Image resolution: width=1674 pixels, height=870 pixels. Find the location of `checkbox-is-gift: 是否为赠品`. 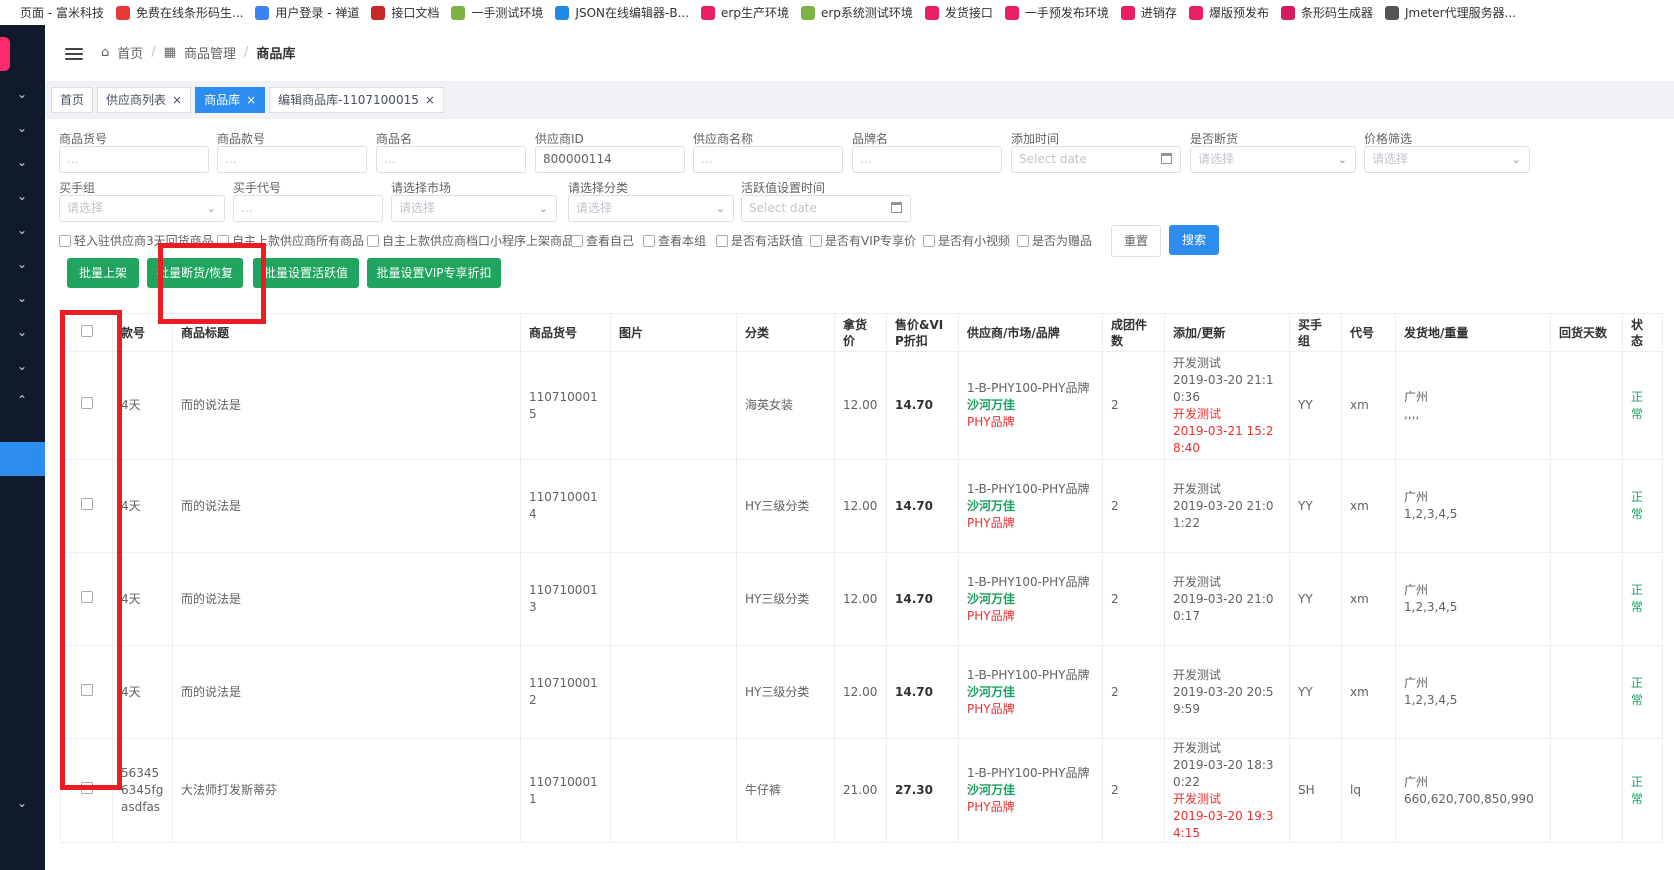

checkbox-is-gift: 是否为赠品 is located at coordinates (1054, 240).